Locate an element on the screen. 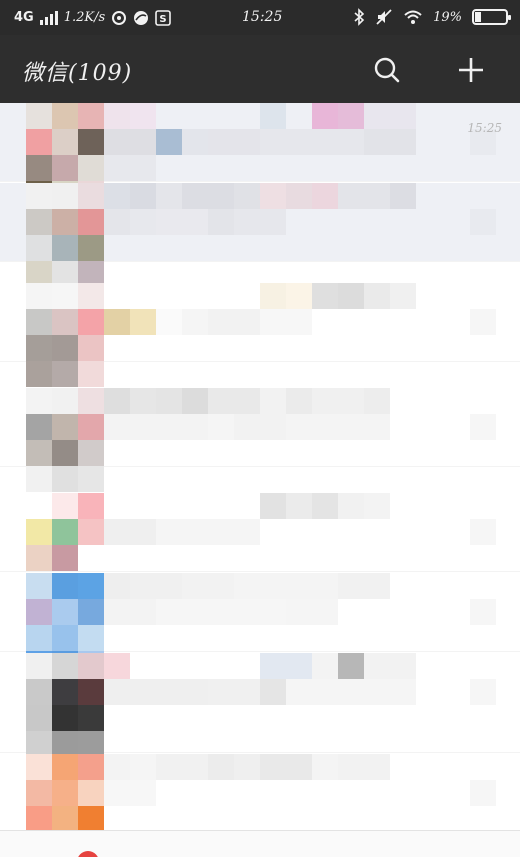 This screenshot has width=520, height=857. battery-level is located at coordinates (478, 17).